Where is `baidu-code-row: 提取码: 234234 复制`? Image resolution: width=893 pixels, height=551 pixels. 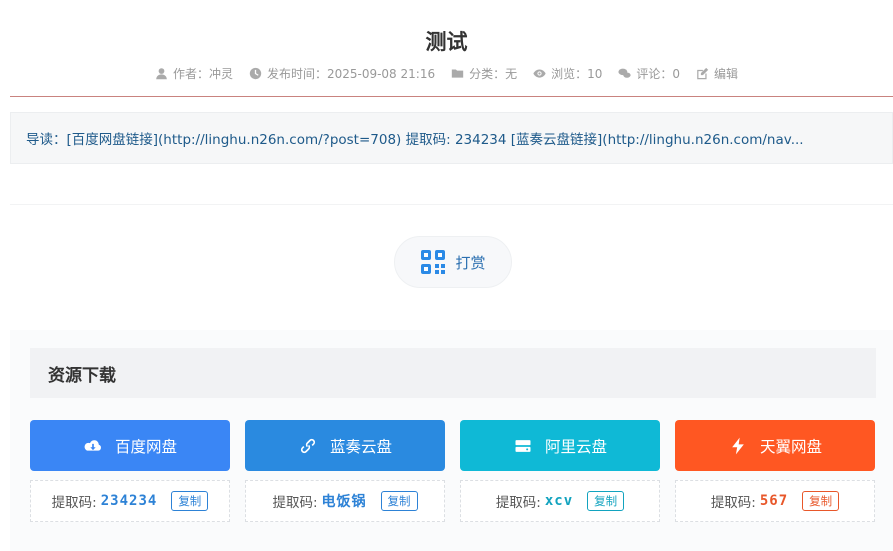
baidu-code-row: 提取码: 234234 复制 is located at coordinates (130, 501).